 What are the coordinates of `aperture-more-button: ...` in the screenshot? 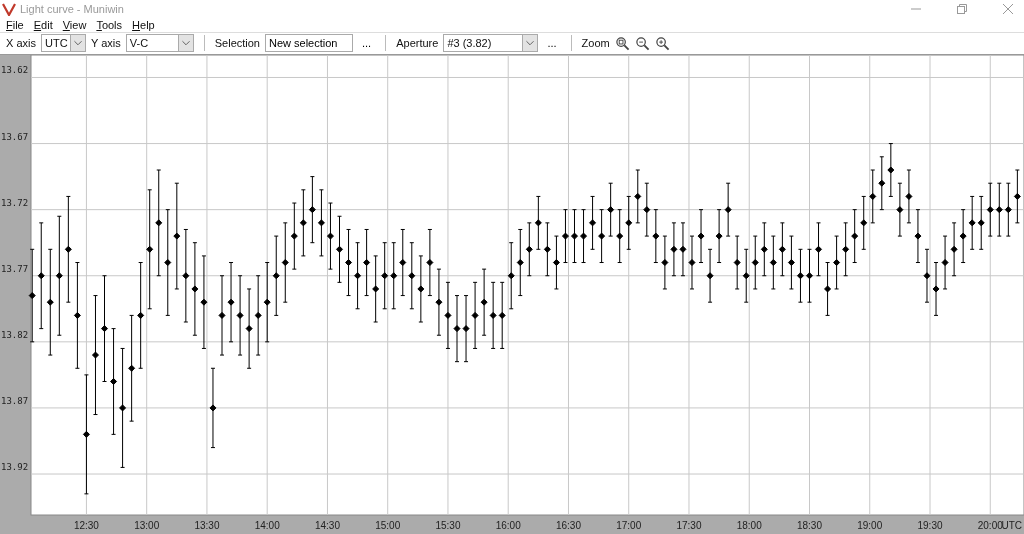 It's located at (552, 43).